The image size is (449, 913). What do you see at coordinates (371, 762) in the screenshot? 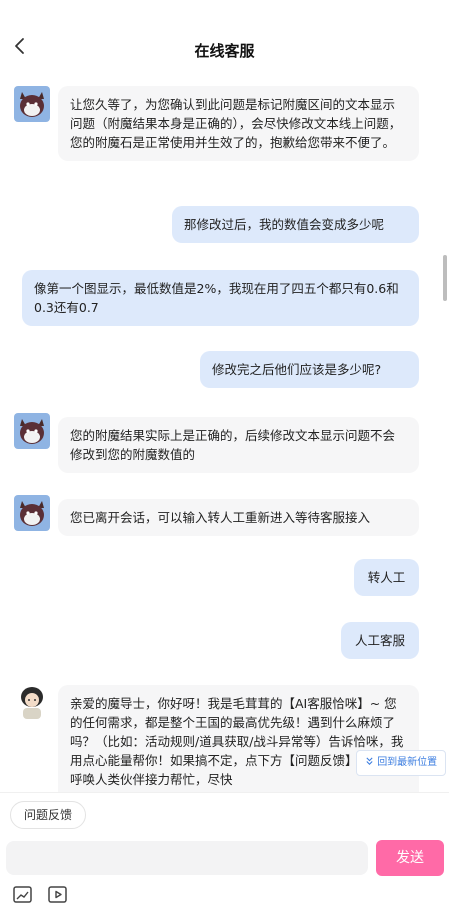
I see `double-chevron-down-icon` at bounding box center [371, 762].